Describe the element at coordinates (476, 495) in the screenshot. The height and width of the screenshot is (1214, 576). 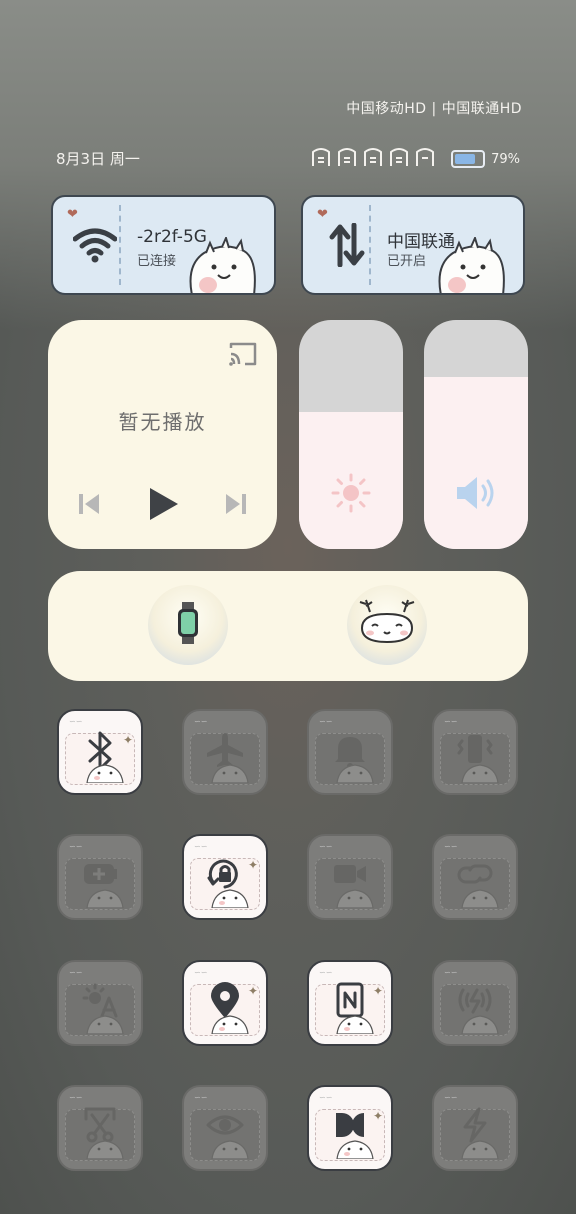
I see `speaker-icon` at that location.